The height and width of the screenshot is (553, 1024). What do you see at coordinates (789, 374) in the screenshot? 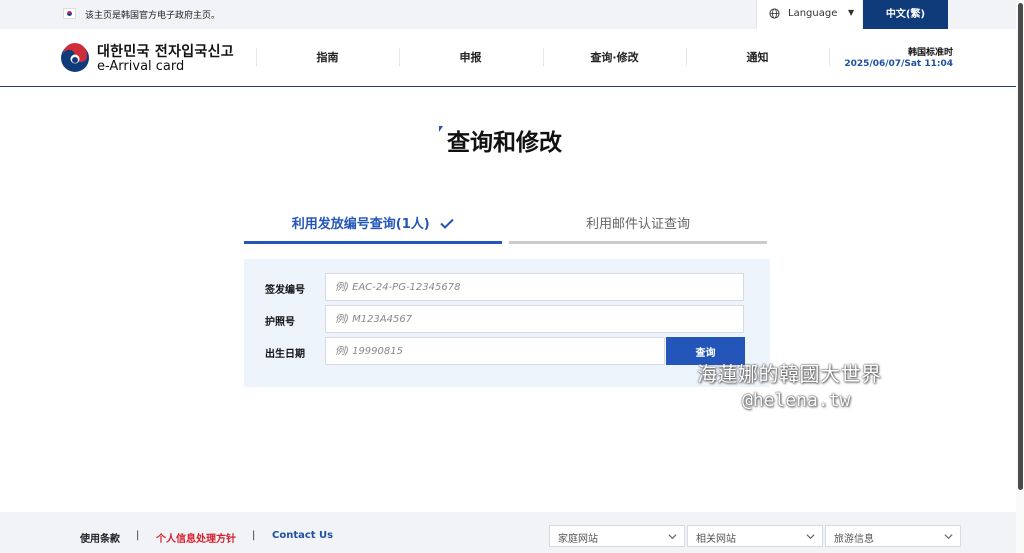
I see `watermark-title: 海蓮娜的韓國大世界` at bounding box center [789, 374].